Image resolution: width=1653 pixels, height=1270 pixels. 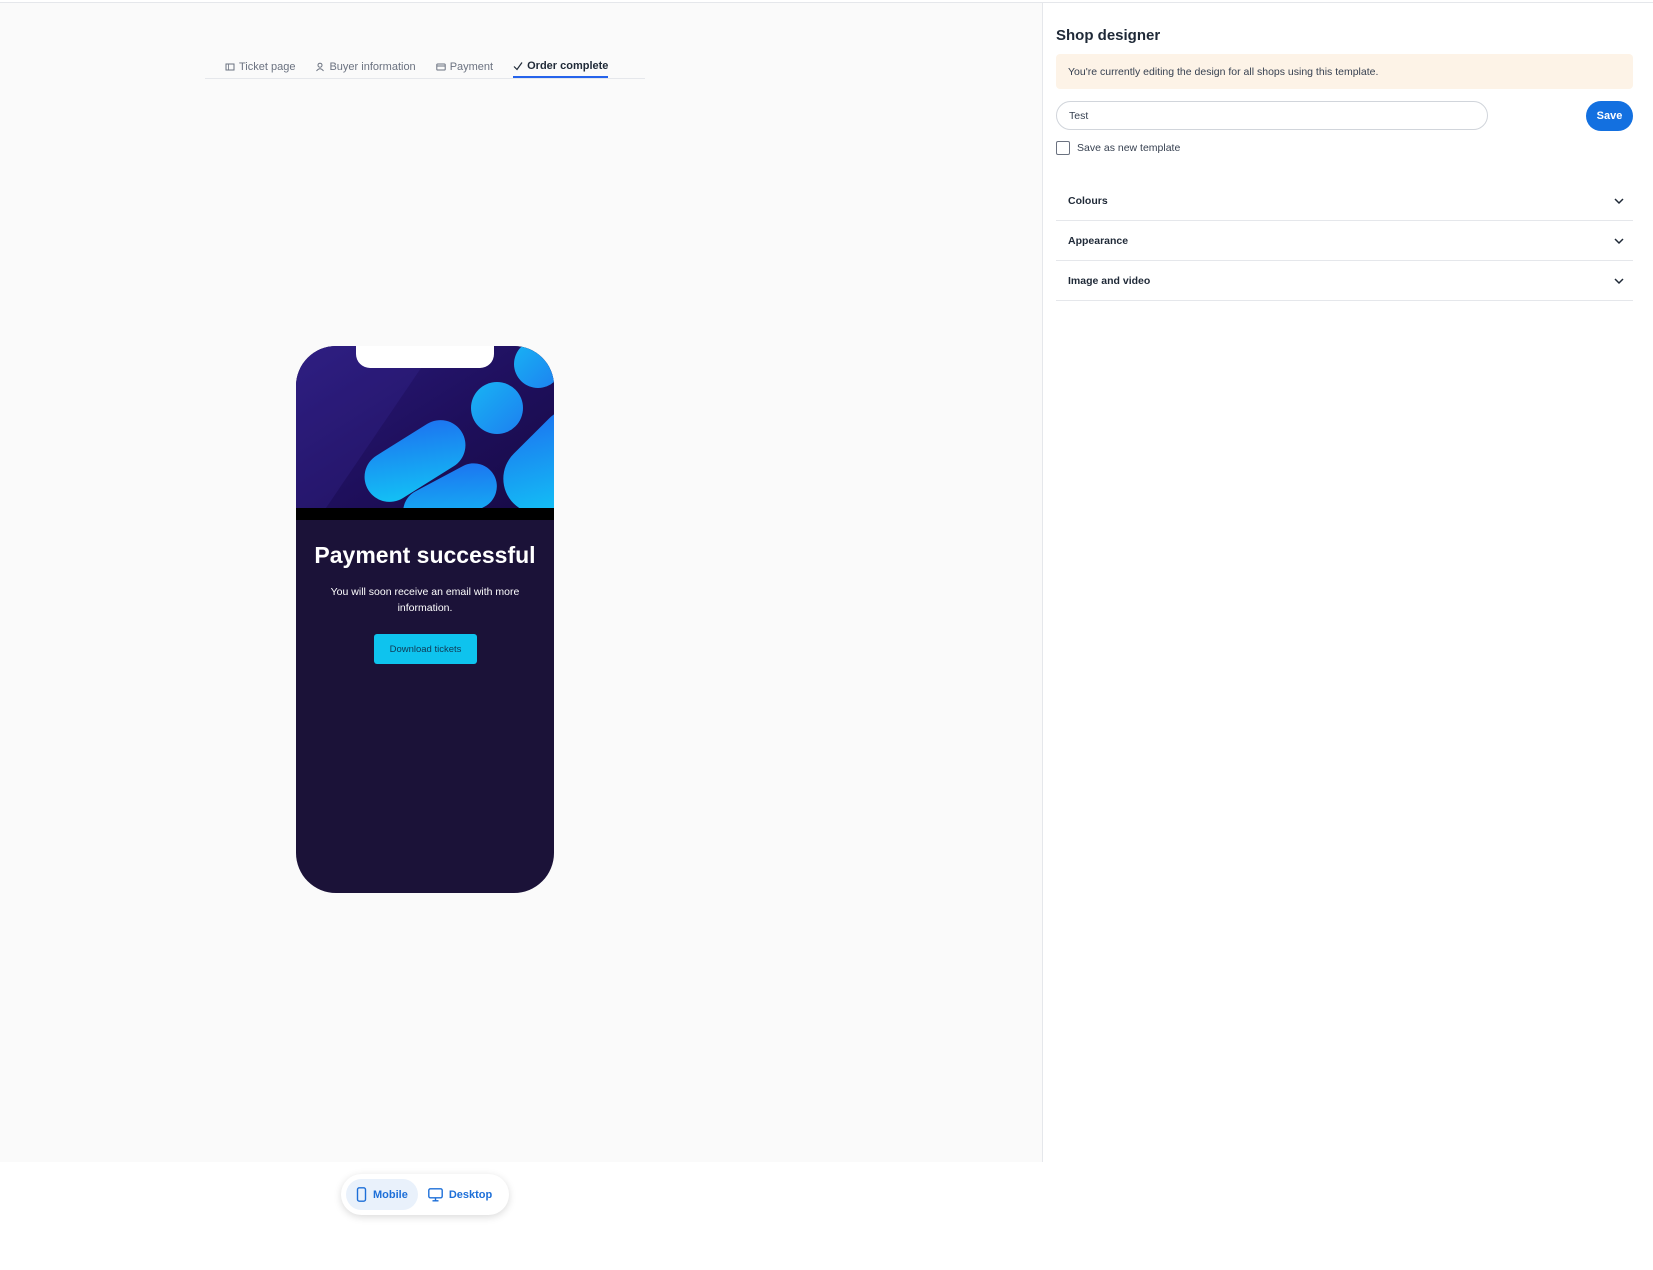 What do you see at coordinates (1108, 35) in the screenshot?
I see `panel-title: Shop designer` at bounding box center [1108, 35].